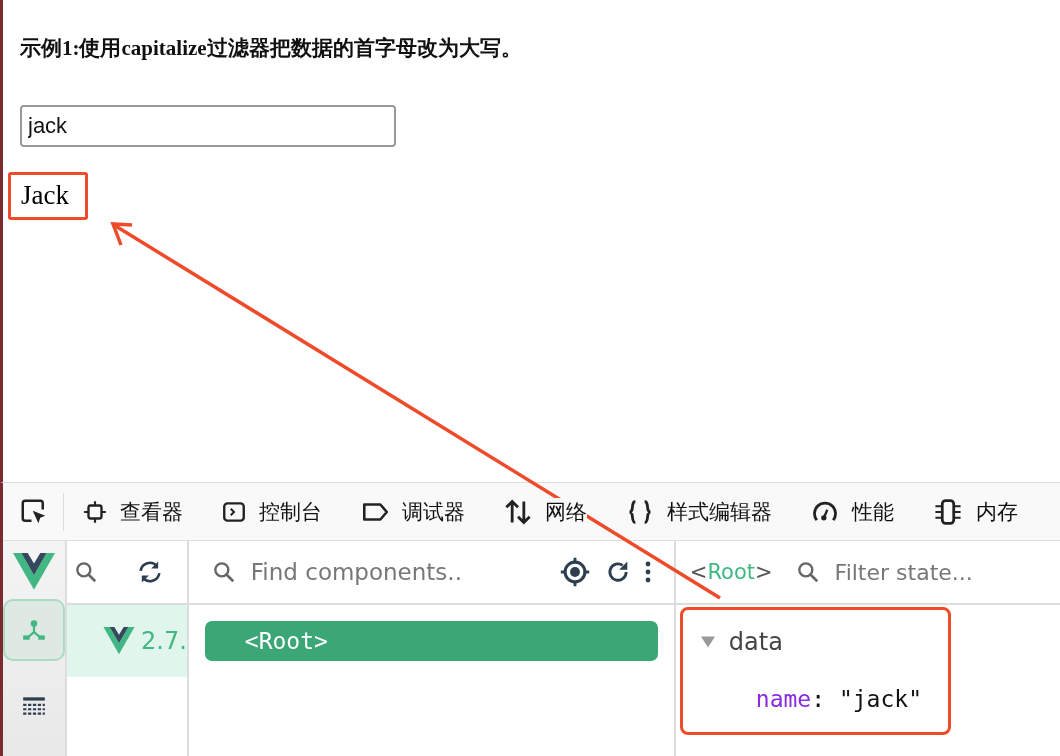  What do you see at coordinates (948, 511) in the screenshot?
I see `chip-icon` at bounding box center [948, 511].